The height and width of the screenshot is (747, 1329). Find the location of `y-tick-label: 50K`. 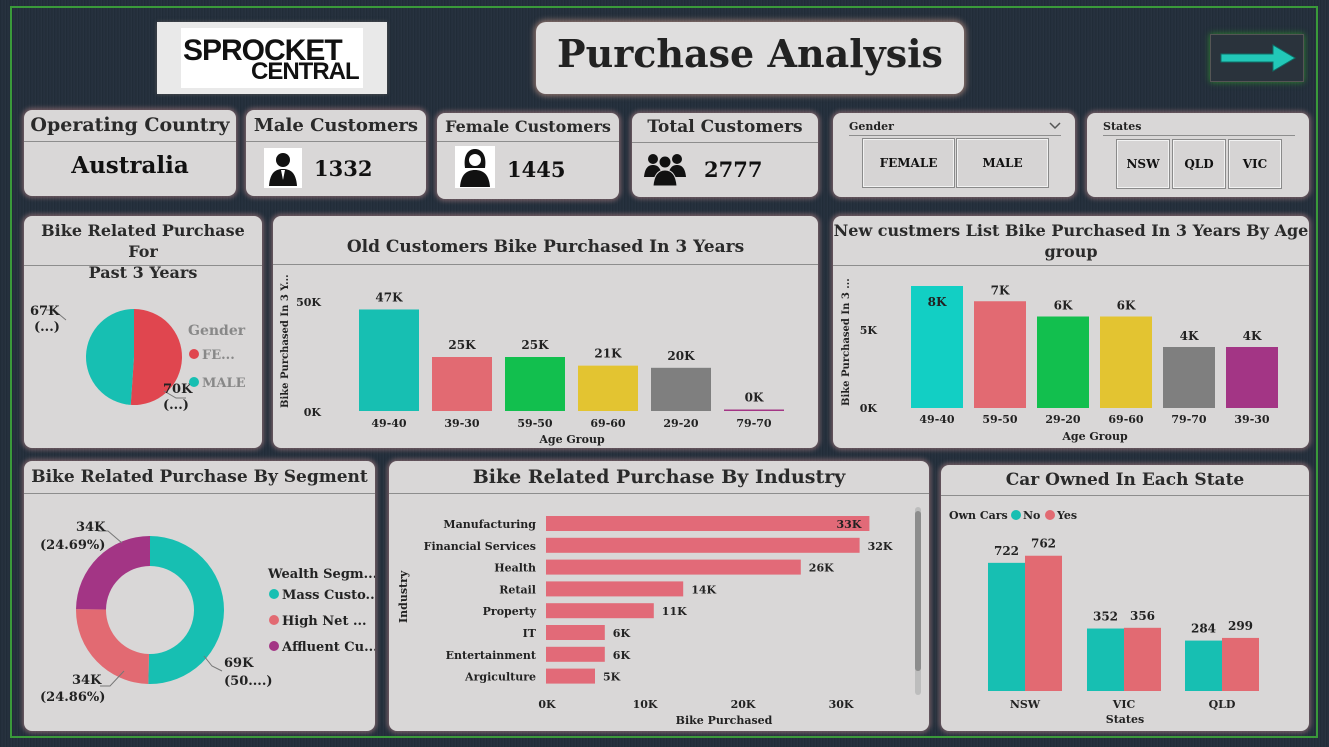

y-tick-label: 50K is located at coordinates (308, 302).